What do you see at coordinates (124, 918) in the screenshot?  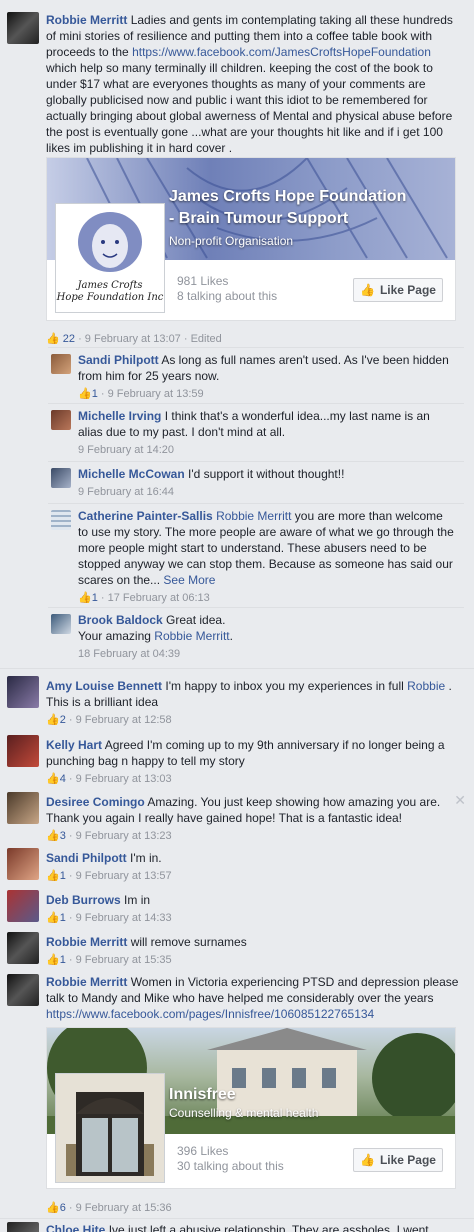 I see `comment-time: 9 February at 14:33` at bounding box center [124, 918].